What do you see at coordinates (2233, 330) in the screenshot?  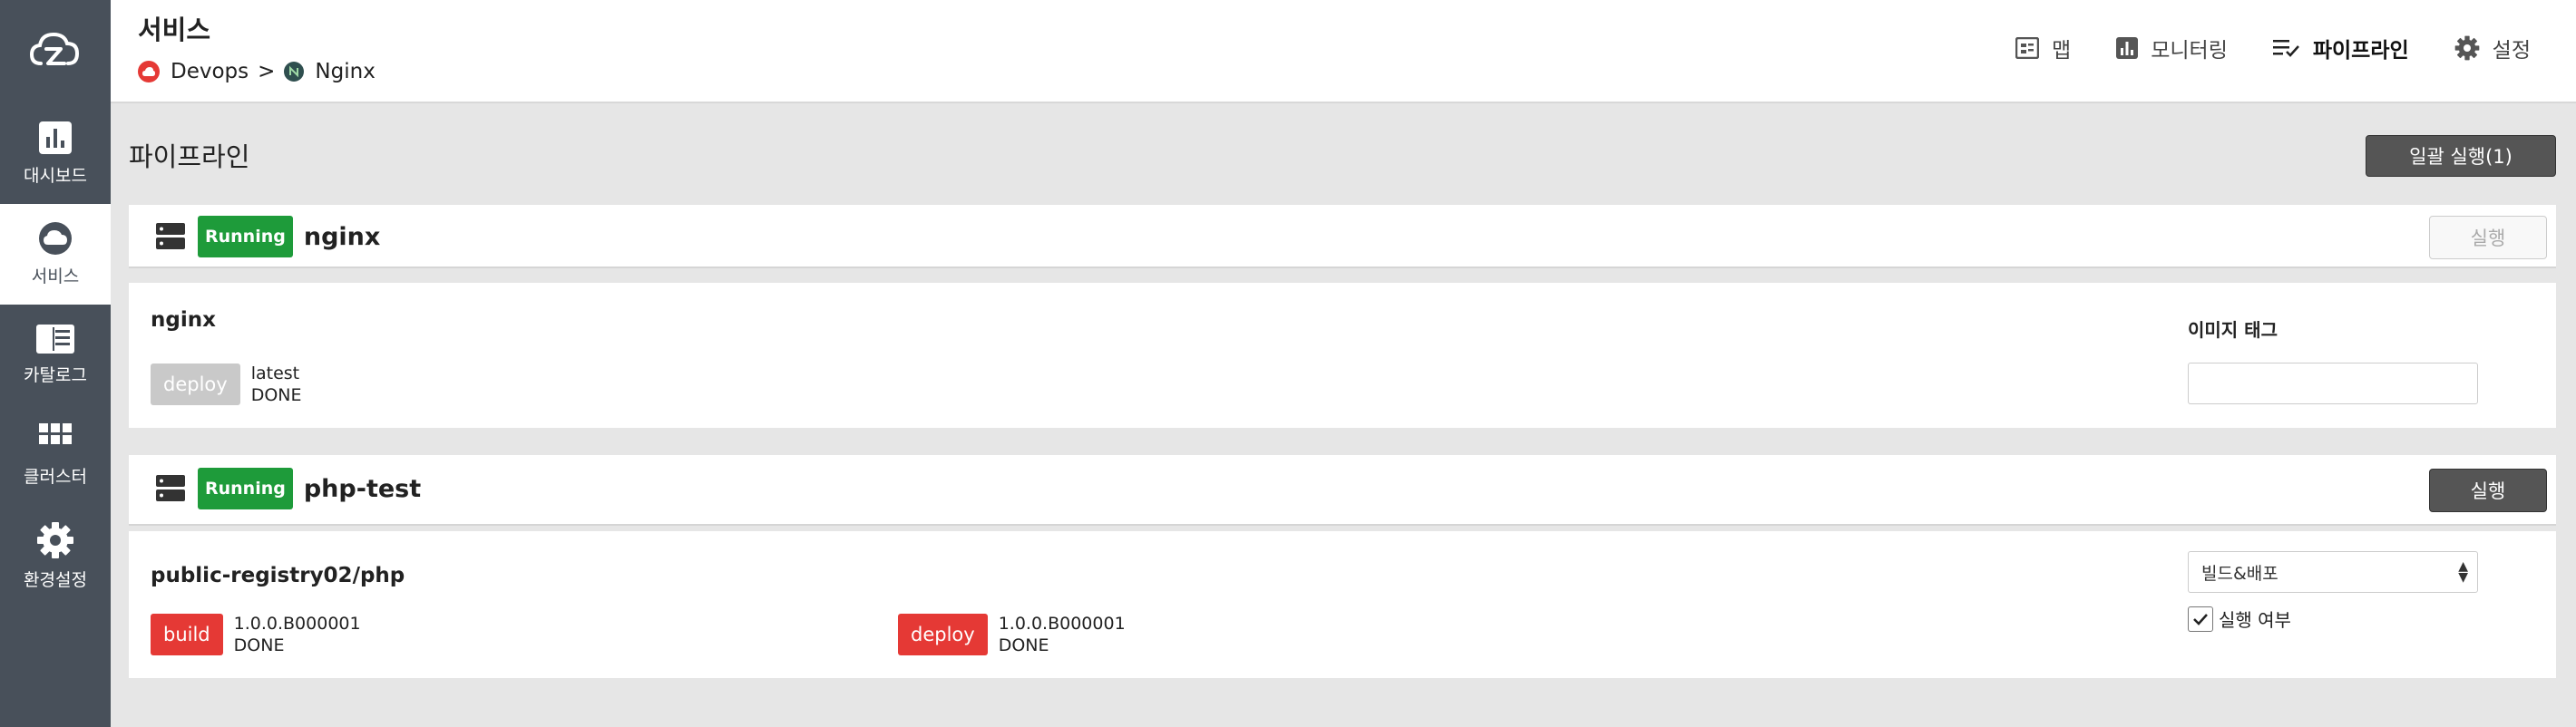 I see `image-tag-label: 이미지 태그` at bounding box center [2233, 330].